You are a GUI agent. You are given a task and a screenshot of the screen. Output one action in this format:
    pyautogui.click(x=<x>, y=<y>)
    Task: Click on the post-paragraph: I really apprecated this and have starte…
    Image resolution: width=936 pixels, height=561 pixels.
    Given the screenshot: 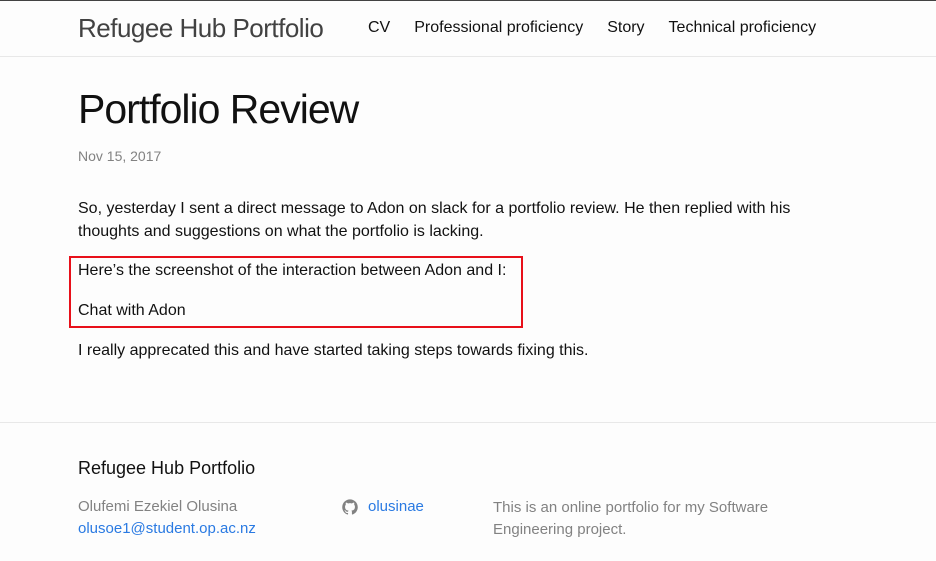 What is the action you would take?
    pyautogui.click(x=333, y=350)
    